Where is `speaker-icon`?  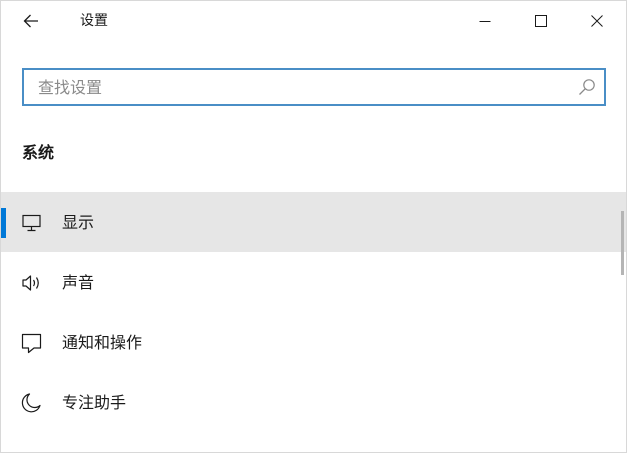
speaker-icon is located at coordinates (30, 283).